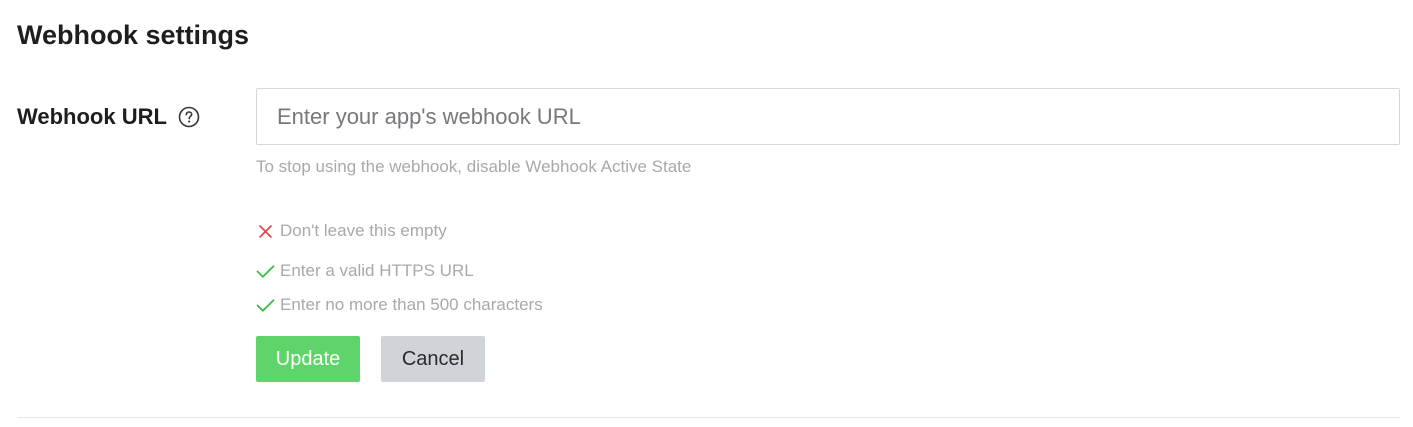  Describe the element at coordinates (708, 417) in the screenshot. I see `section-divider` at that location.